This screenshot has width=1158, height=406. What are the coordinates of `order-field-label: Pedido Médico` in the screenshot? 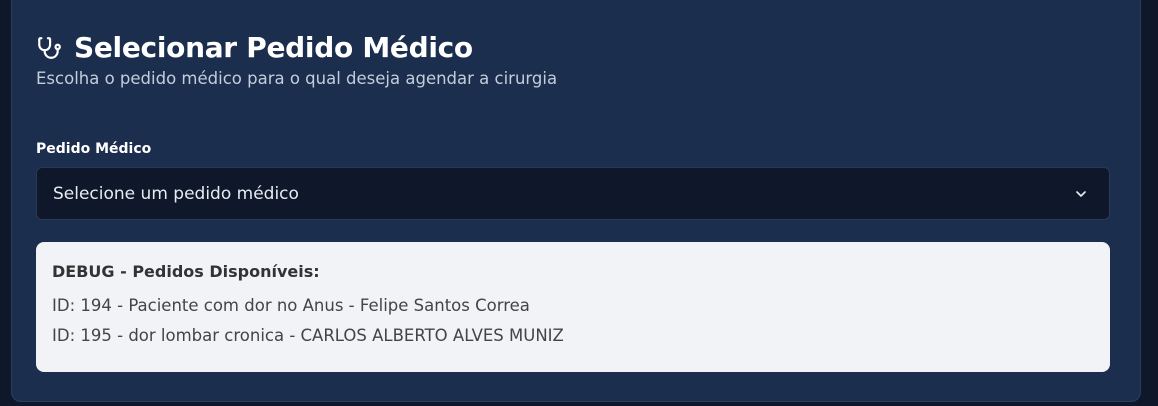 It's located at (94, 149).